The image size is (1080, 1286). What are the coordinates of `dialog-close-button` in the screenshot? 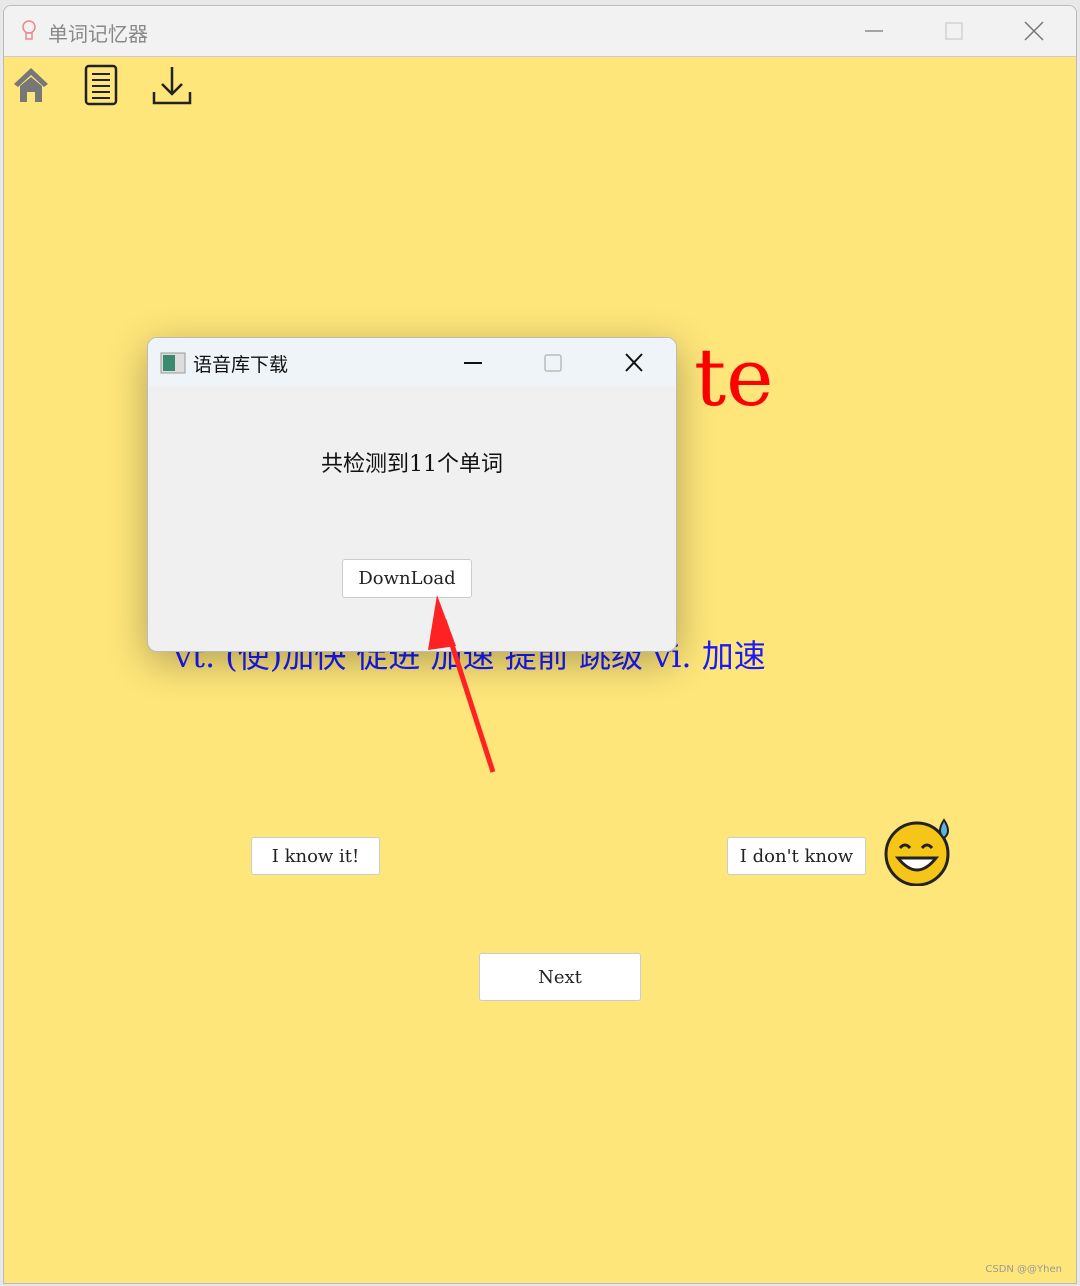 It's located at (634, 363).